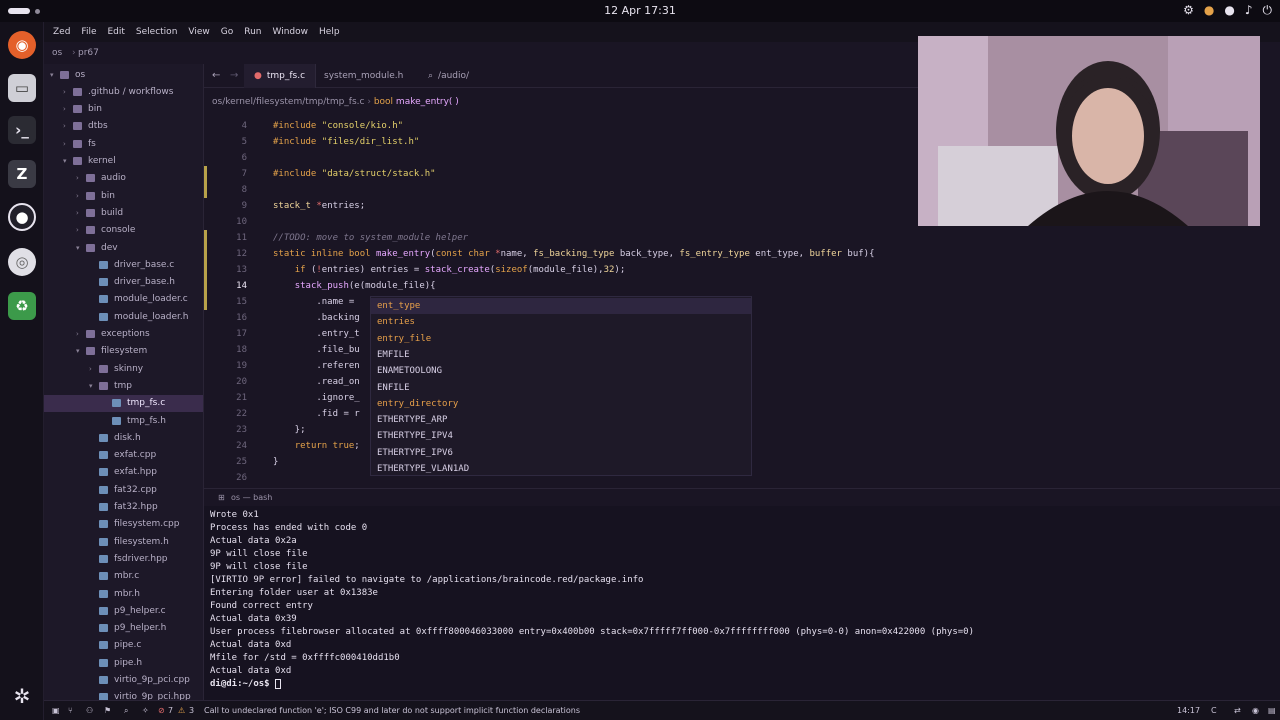  What do you see at coordinates (234, 75) in the screenshot?
I see `forward-arrow-icon: →` at bounding box center [234, 75].